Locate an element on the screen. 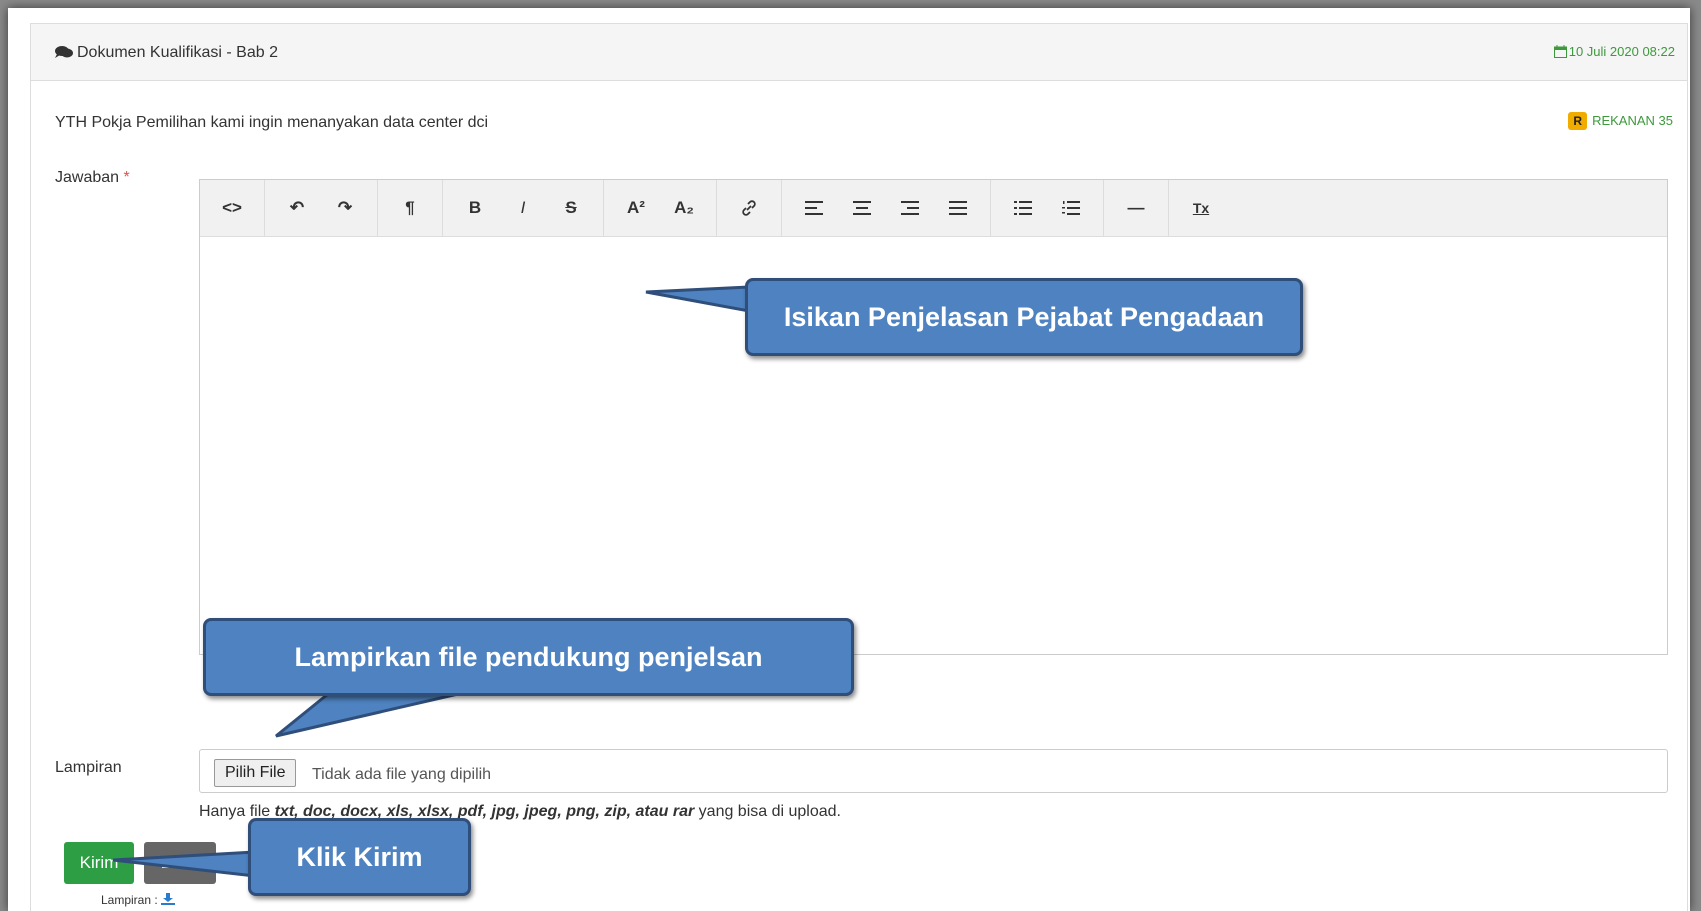 Image resolution: width=1701 pixels, height=911 pixels. editor-callout: Isikan Penjelasan Pejabat Pengadaan is located at coordinates (1024, 317).